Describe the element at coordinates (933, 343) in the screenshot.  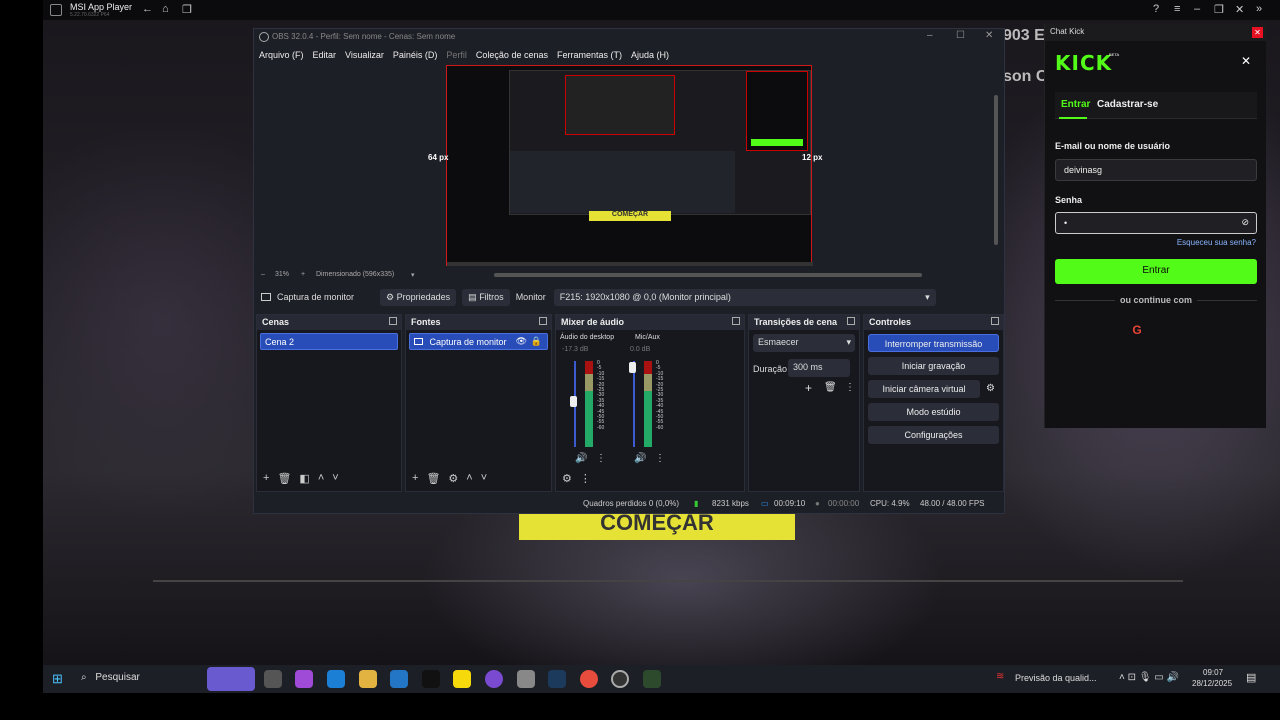
I see `stop-streaming-button: Interromper transmissão` at that location.